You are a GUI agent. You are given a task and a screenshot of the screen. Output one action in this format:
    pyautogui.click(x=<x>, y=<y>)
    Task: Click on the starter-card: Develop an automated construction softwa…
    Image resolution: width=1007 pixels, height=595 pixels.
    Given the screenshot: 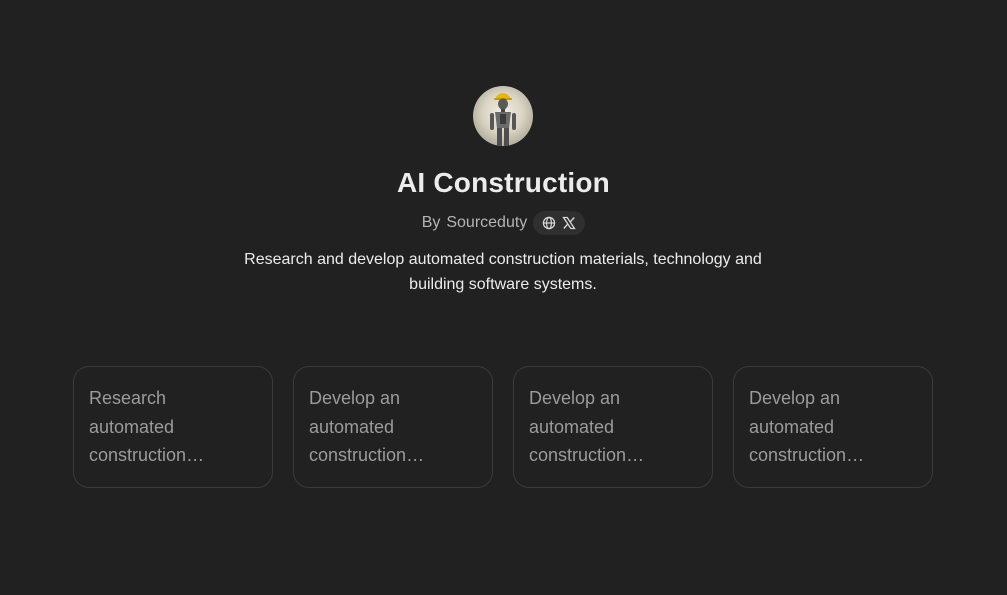 What is the action you would take?
    pyautogui.click(x=833, y=427)
    